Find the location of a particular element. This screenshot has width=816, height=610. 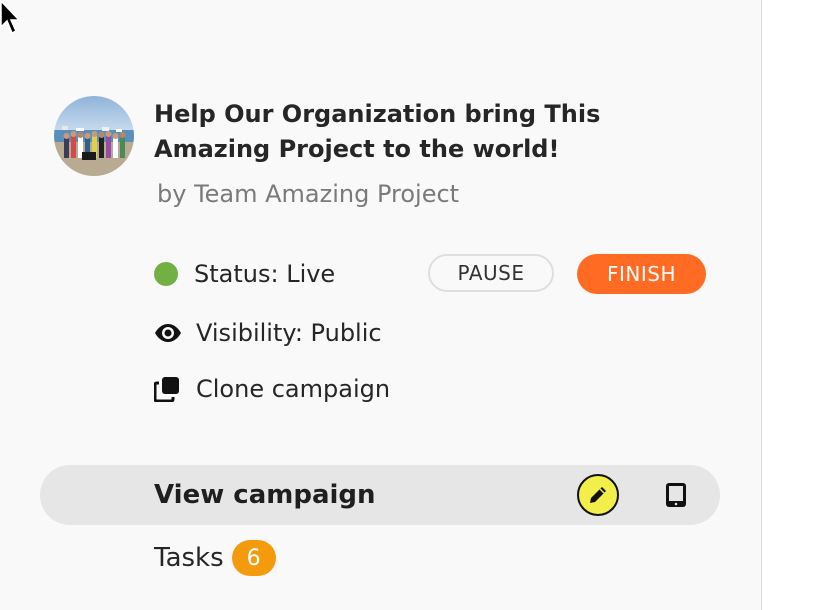

campaign-avatar is located at coordinates (94, 136).